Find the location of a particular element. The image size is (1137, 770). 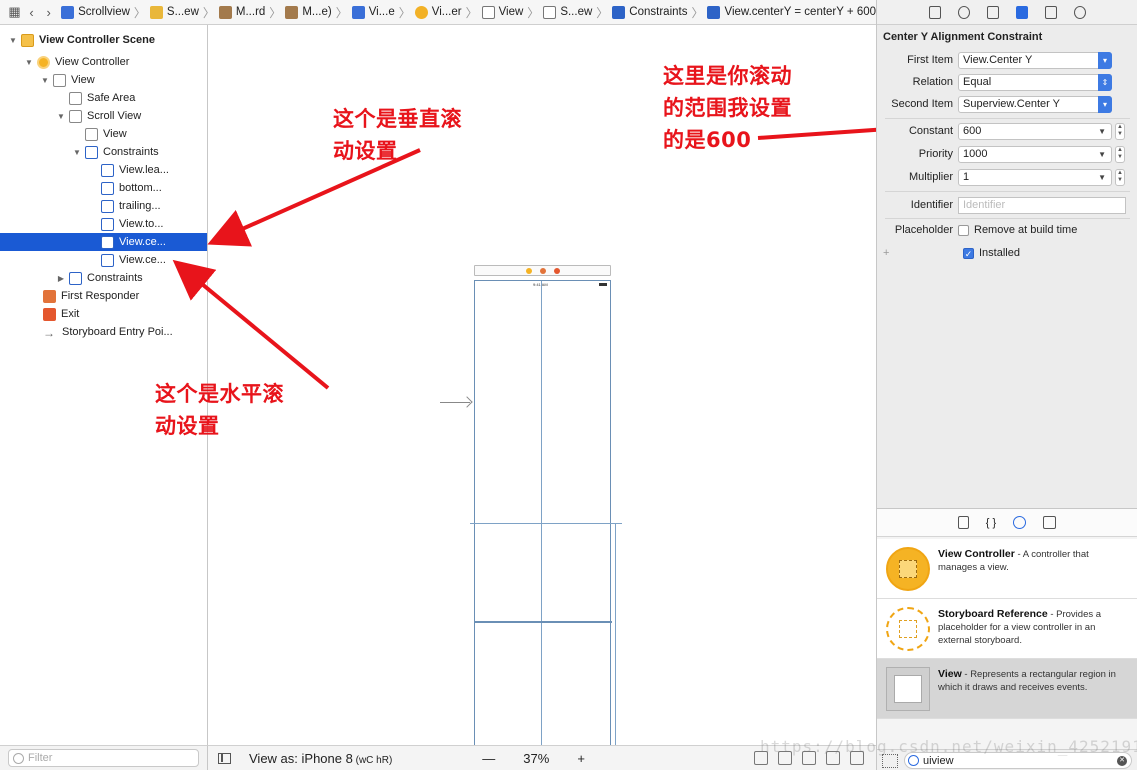

annotation-range: 这里是你滚动 的范围我设置 的是600 is located at coordinates (727, 108).